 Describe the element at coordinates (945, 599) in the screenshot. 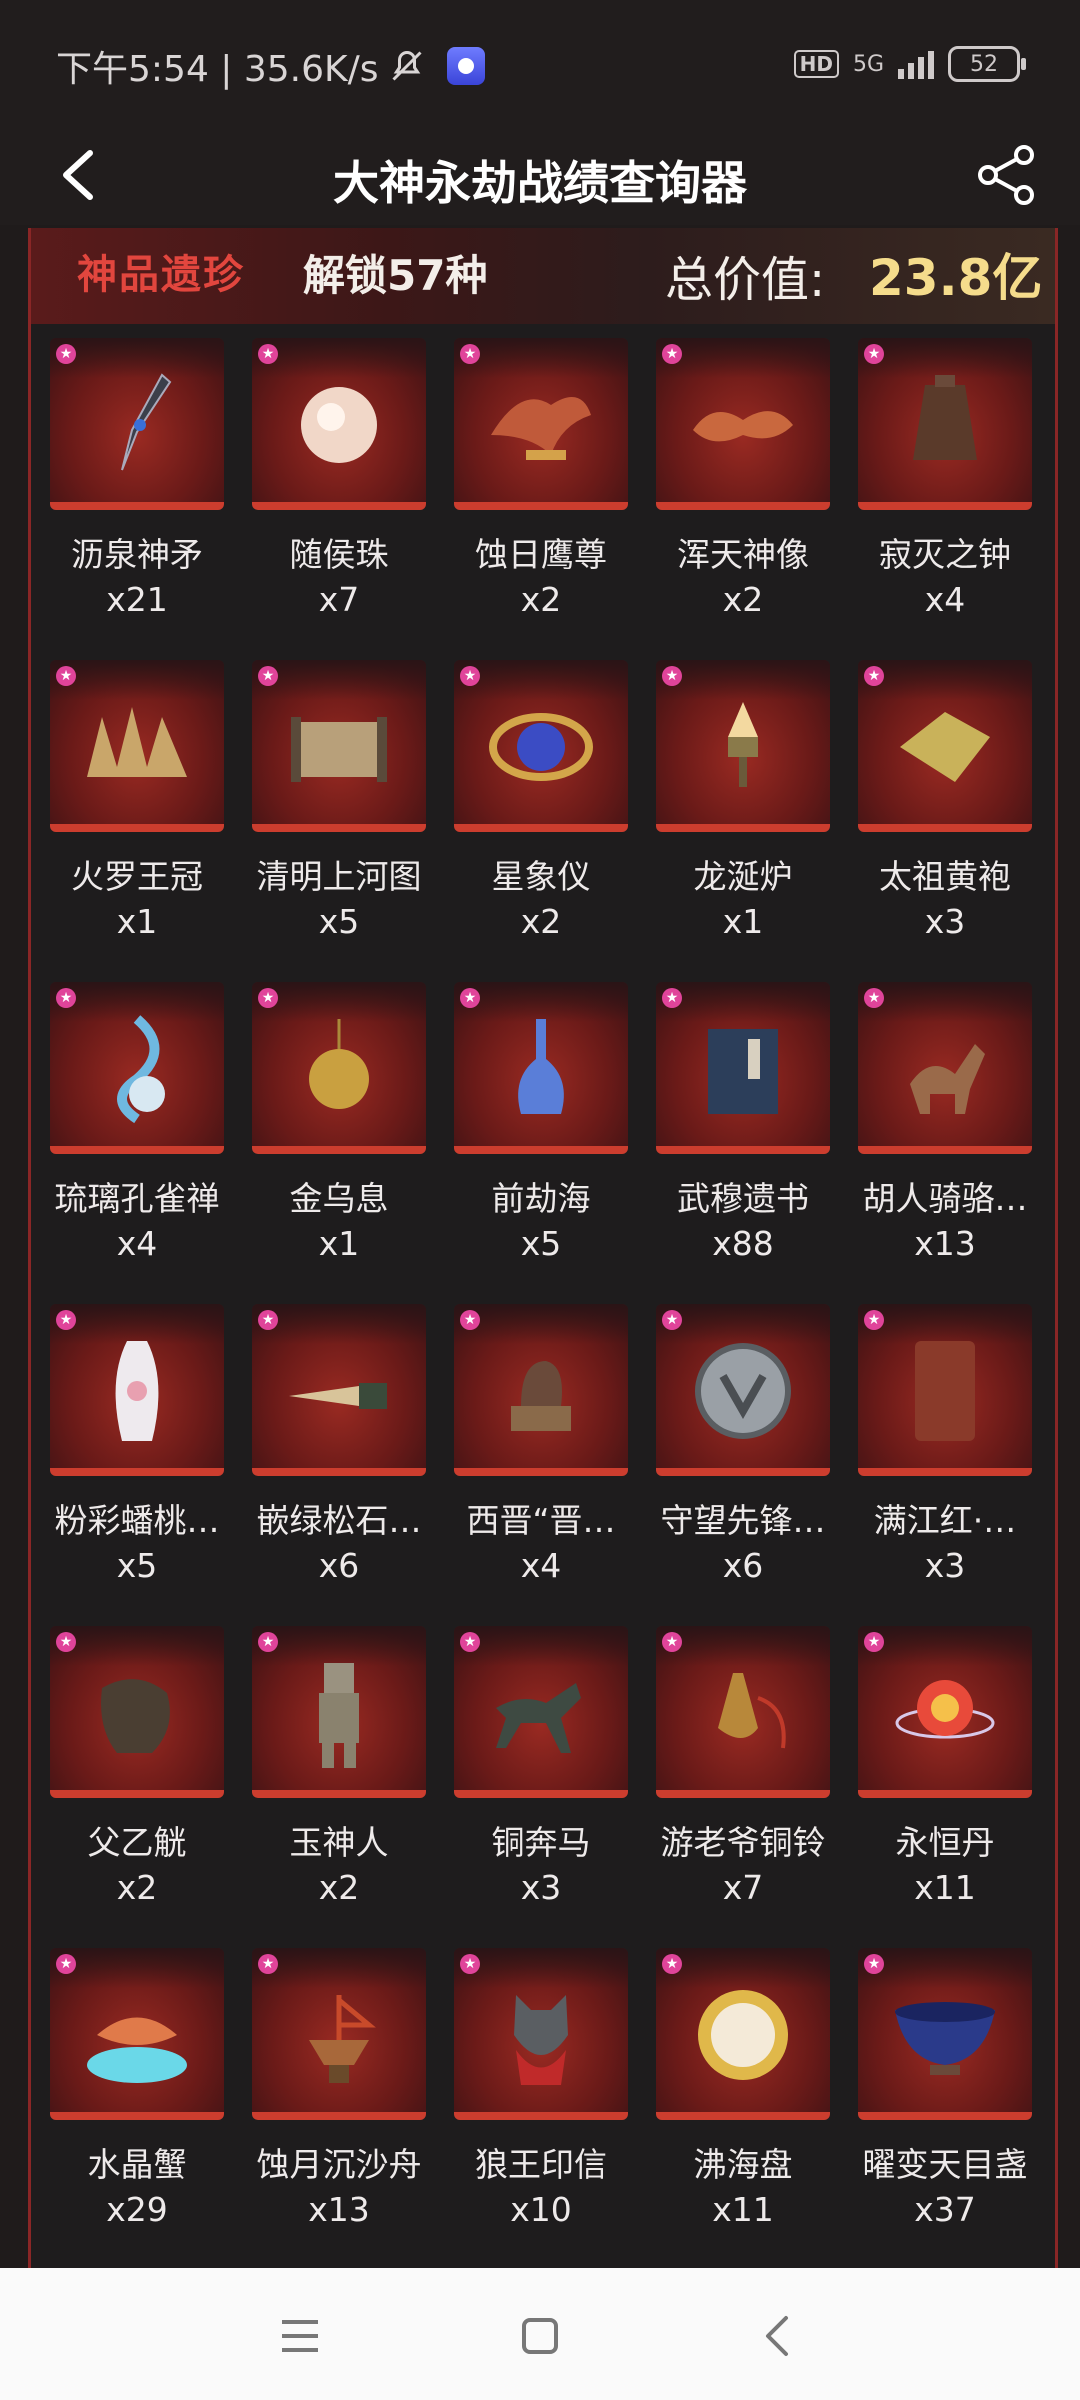

I see `relic-count: x4` at that location.